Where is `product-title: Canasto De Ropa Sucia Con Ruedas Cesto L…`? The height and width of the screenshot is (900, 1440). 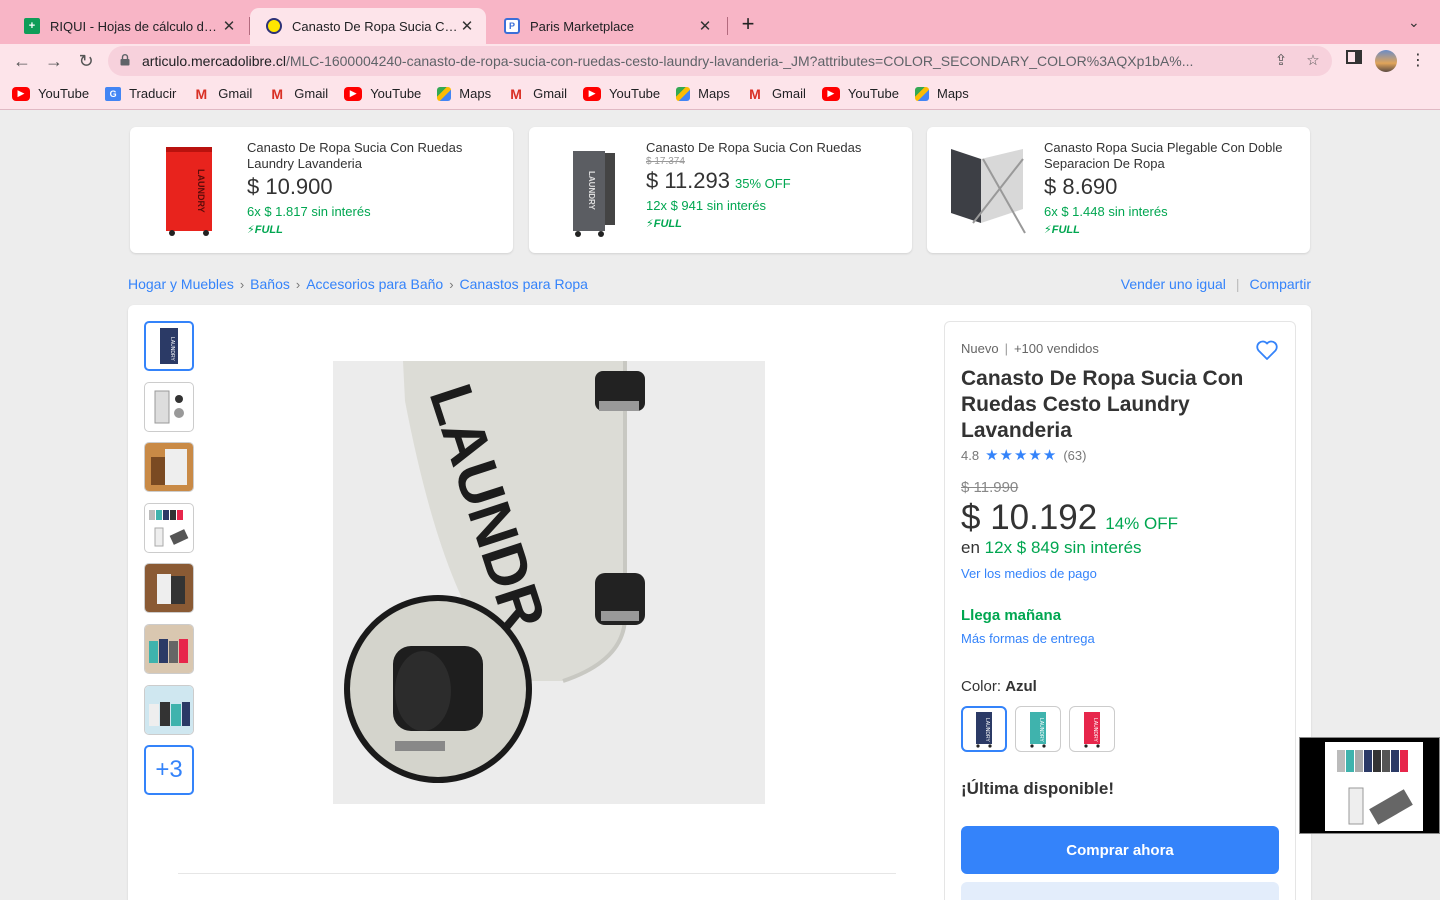 product-title: Canasto De Ropa Sucia Con Ruedas Cesto L… is located at coordinates (1102, 404).